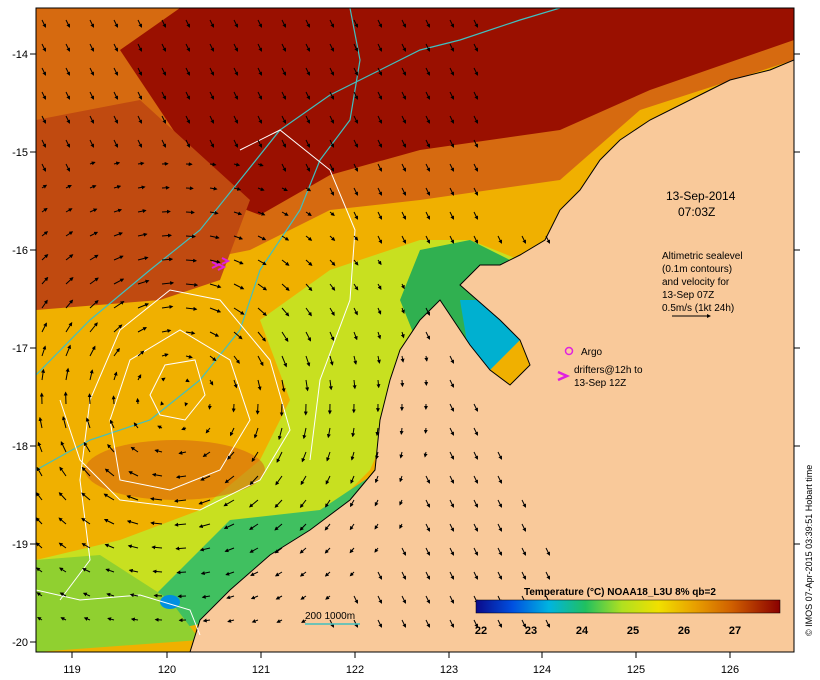 The height and width of the screenshot is (680, 820). I want to click on altimetry-note-line: Altimetric sealevel, so click(702, 256).